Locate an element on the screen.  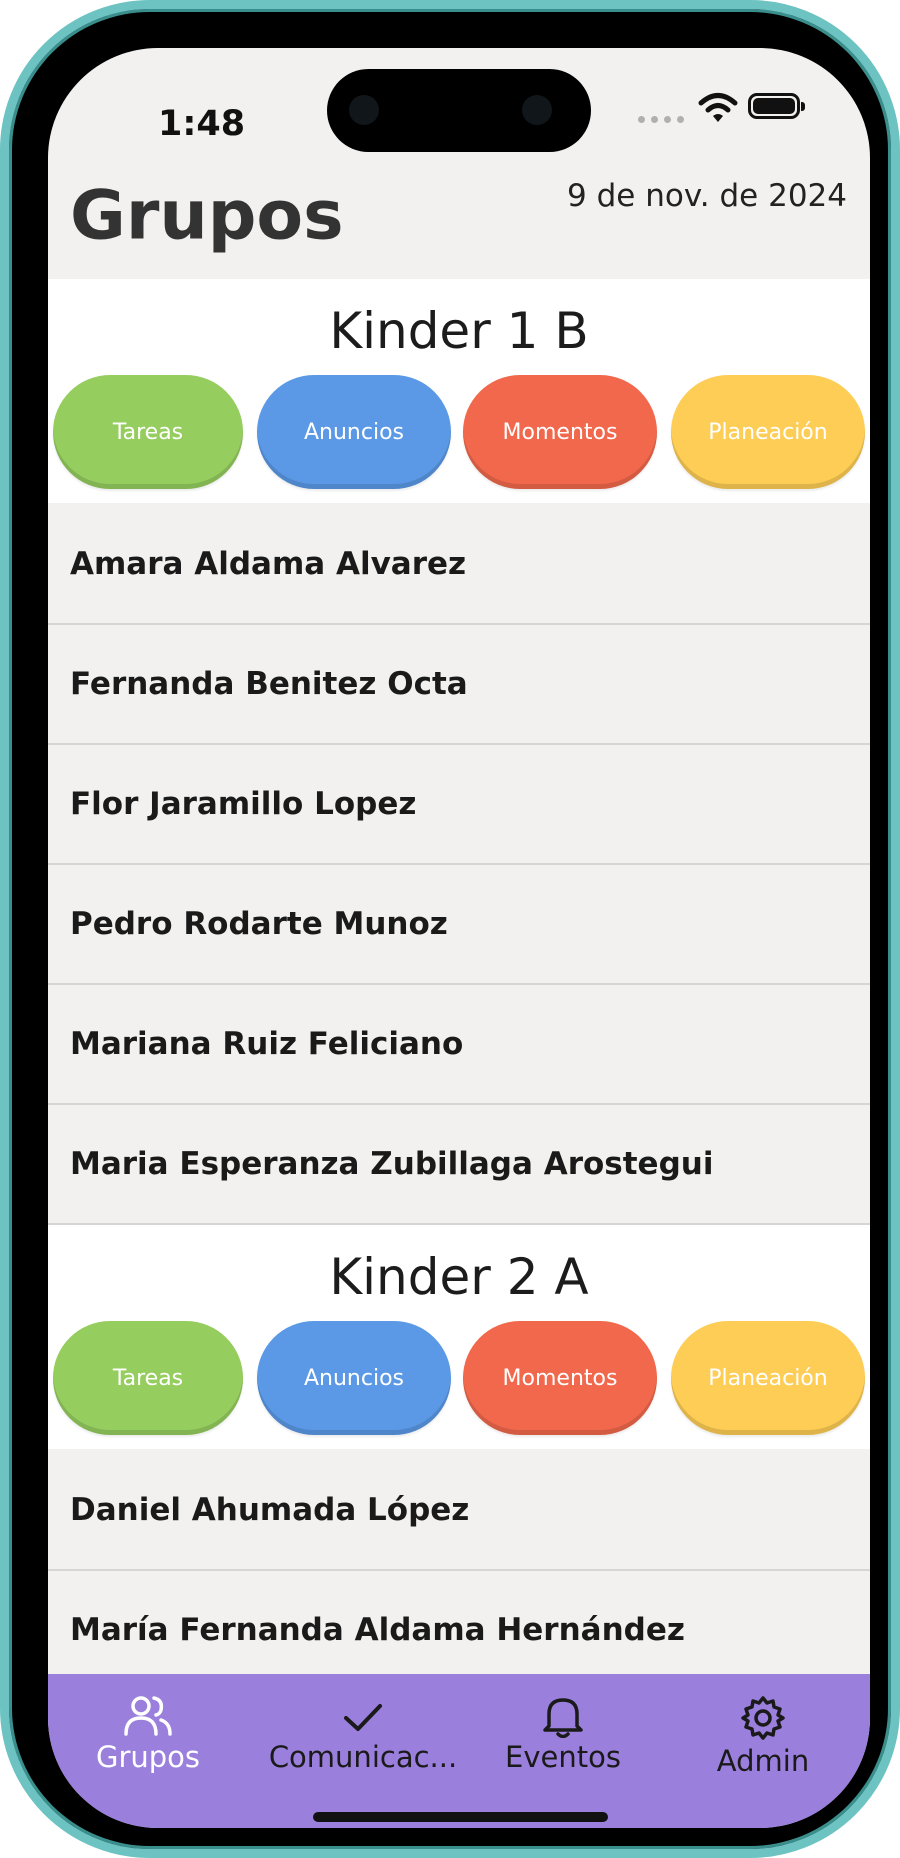
student-row: Amara Aldama Alvarez is located at coordinates (459, 565).